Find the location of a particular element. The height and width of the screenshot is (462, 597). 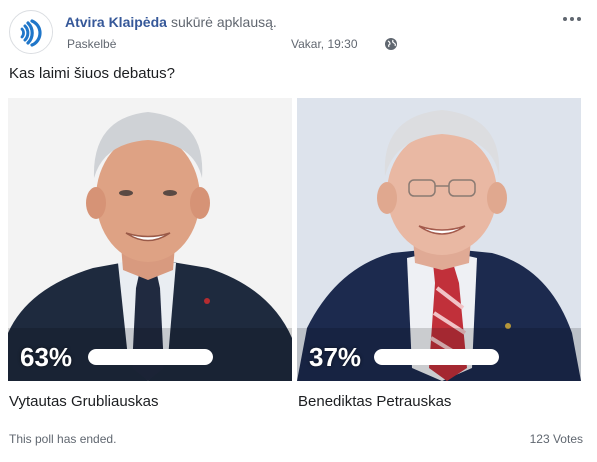

option-2-result-bar is located at coordinates (436, 357).